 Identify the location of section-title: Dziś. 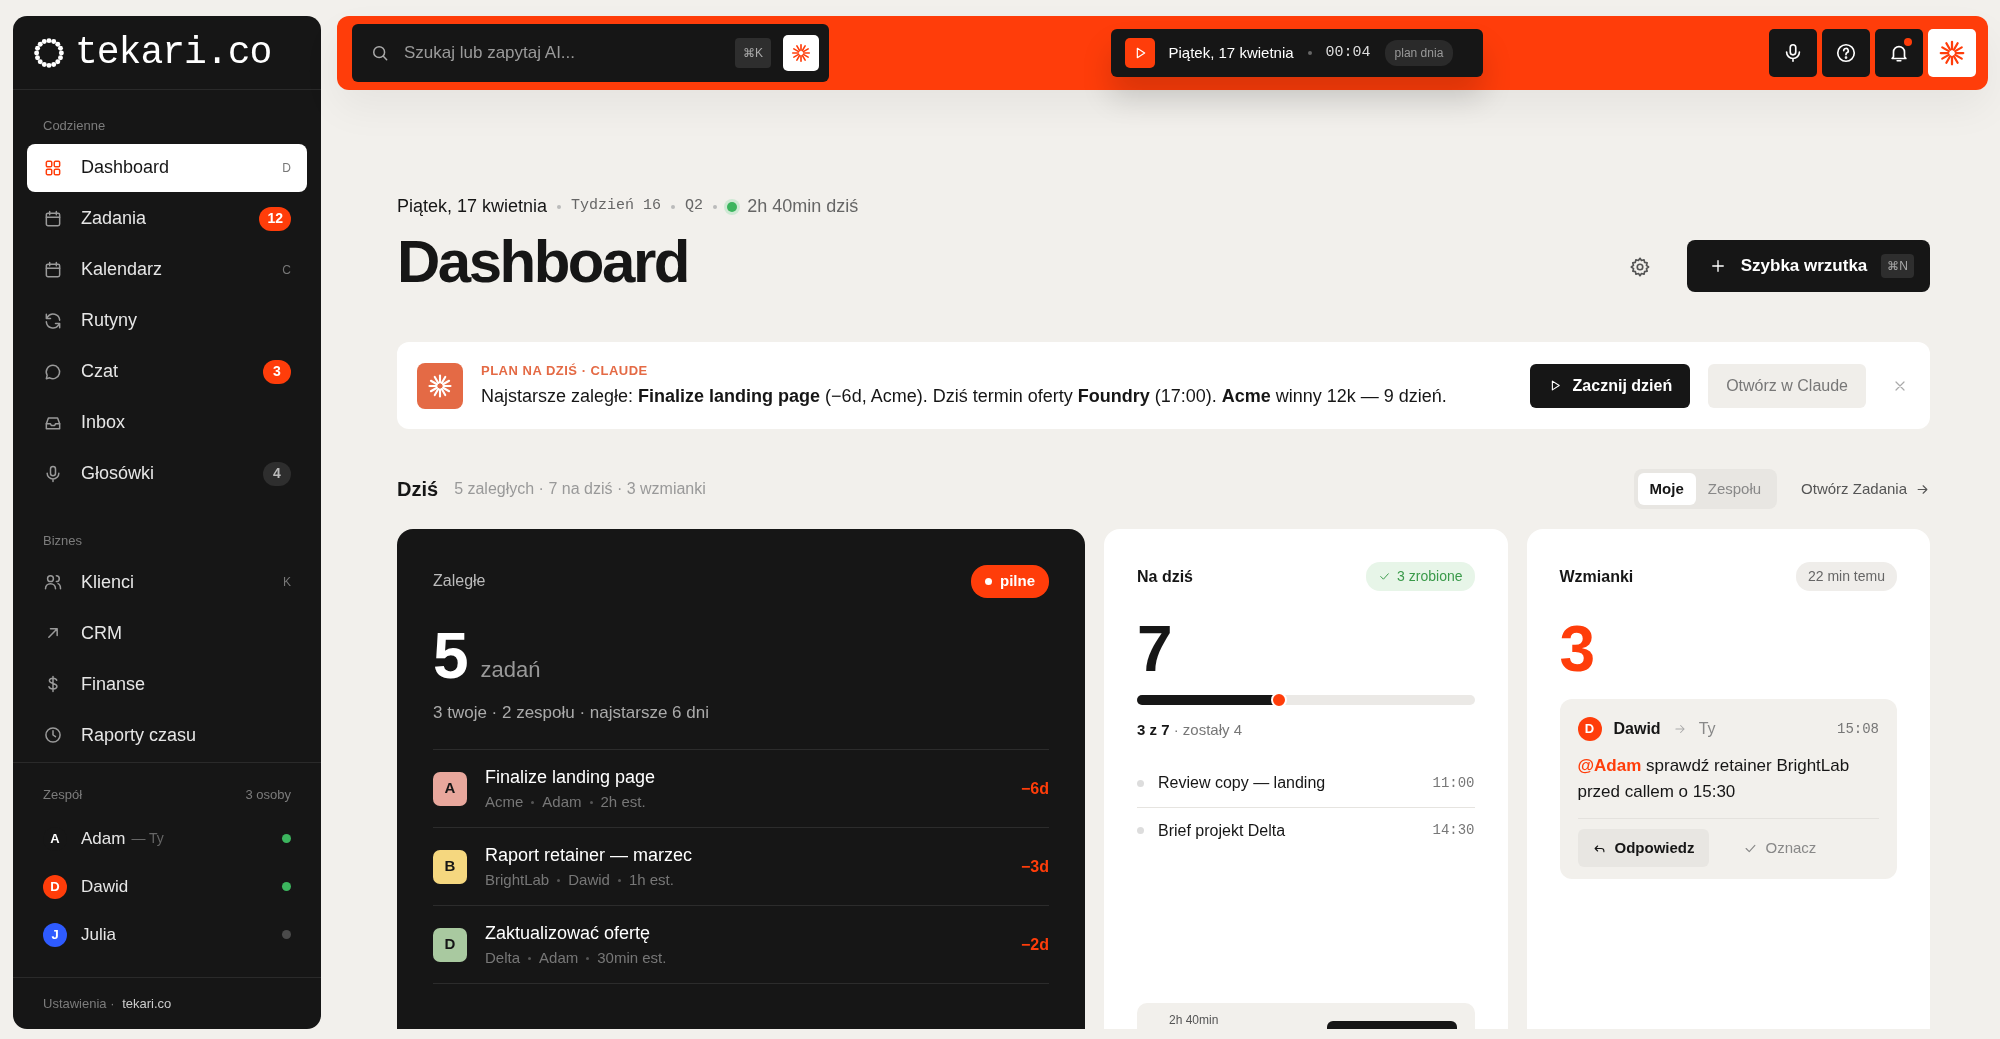
(418, 489).